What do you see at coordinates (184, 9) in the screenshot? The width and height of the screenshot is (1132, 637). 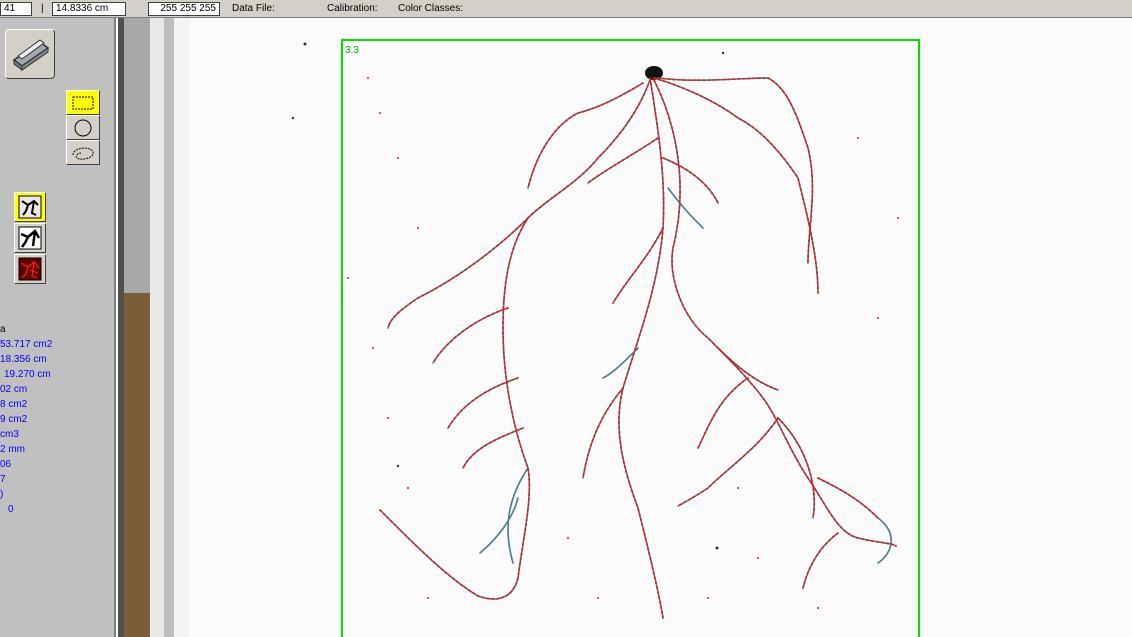 I see `status-field-rgb: 255 255 255` at bounding box center [184, 9].